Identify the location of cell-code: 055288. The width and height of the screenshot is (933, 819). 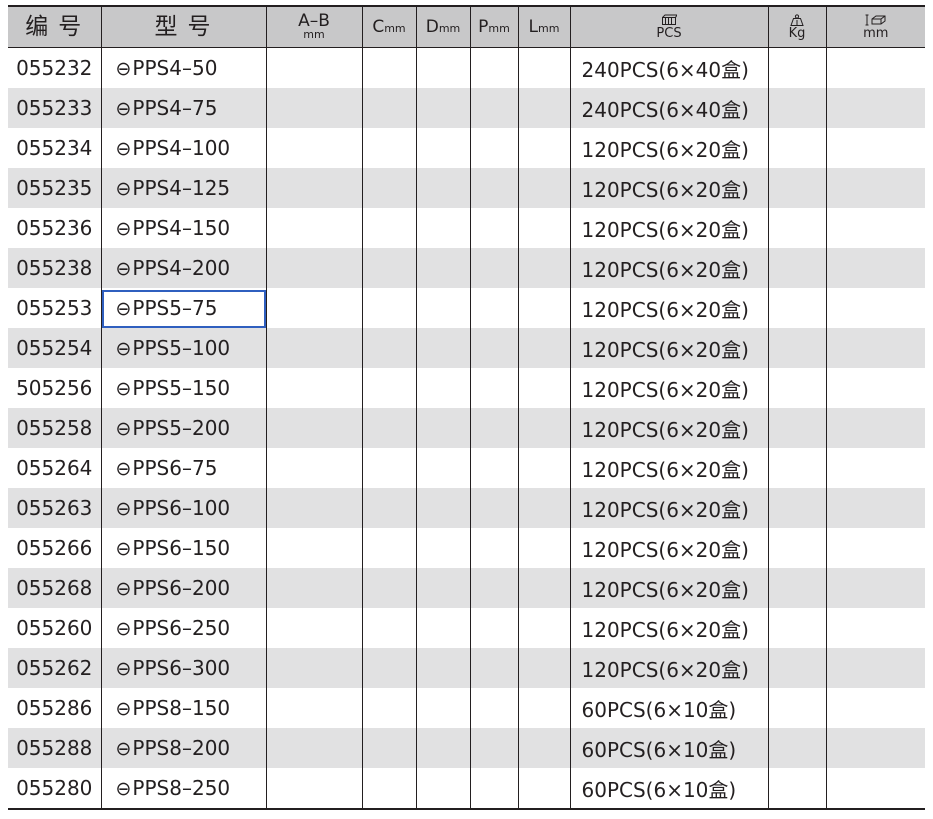
(54, 748).